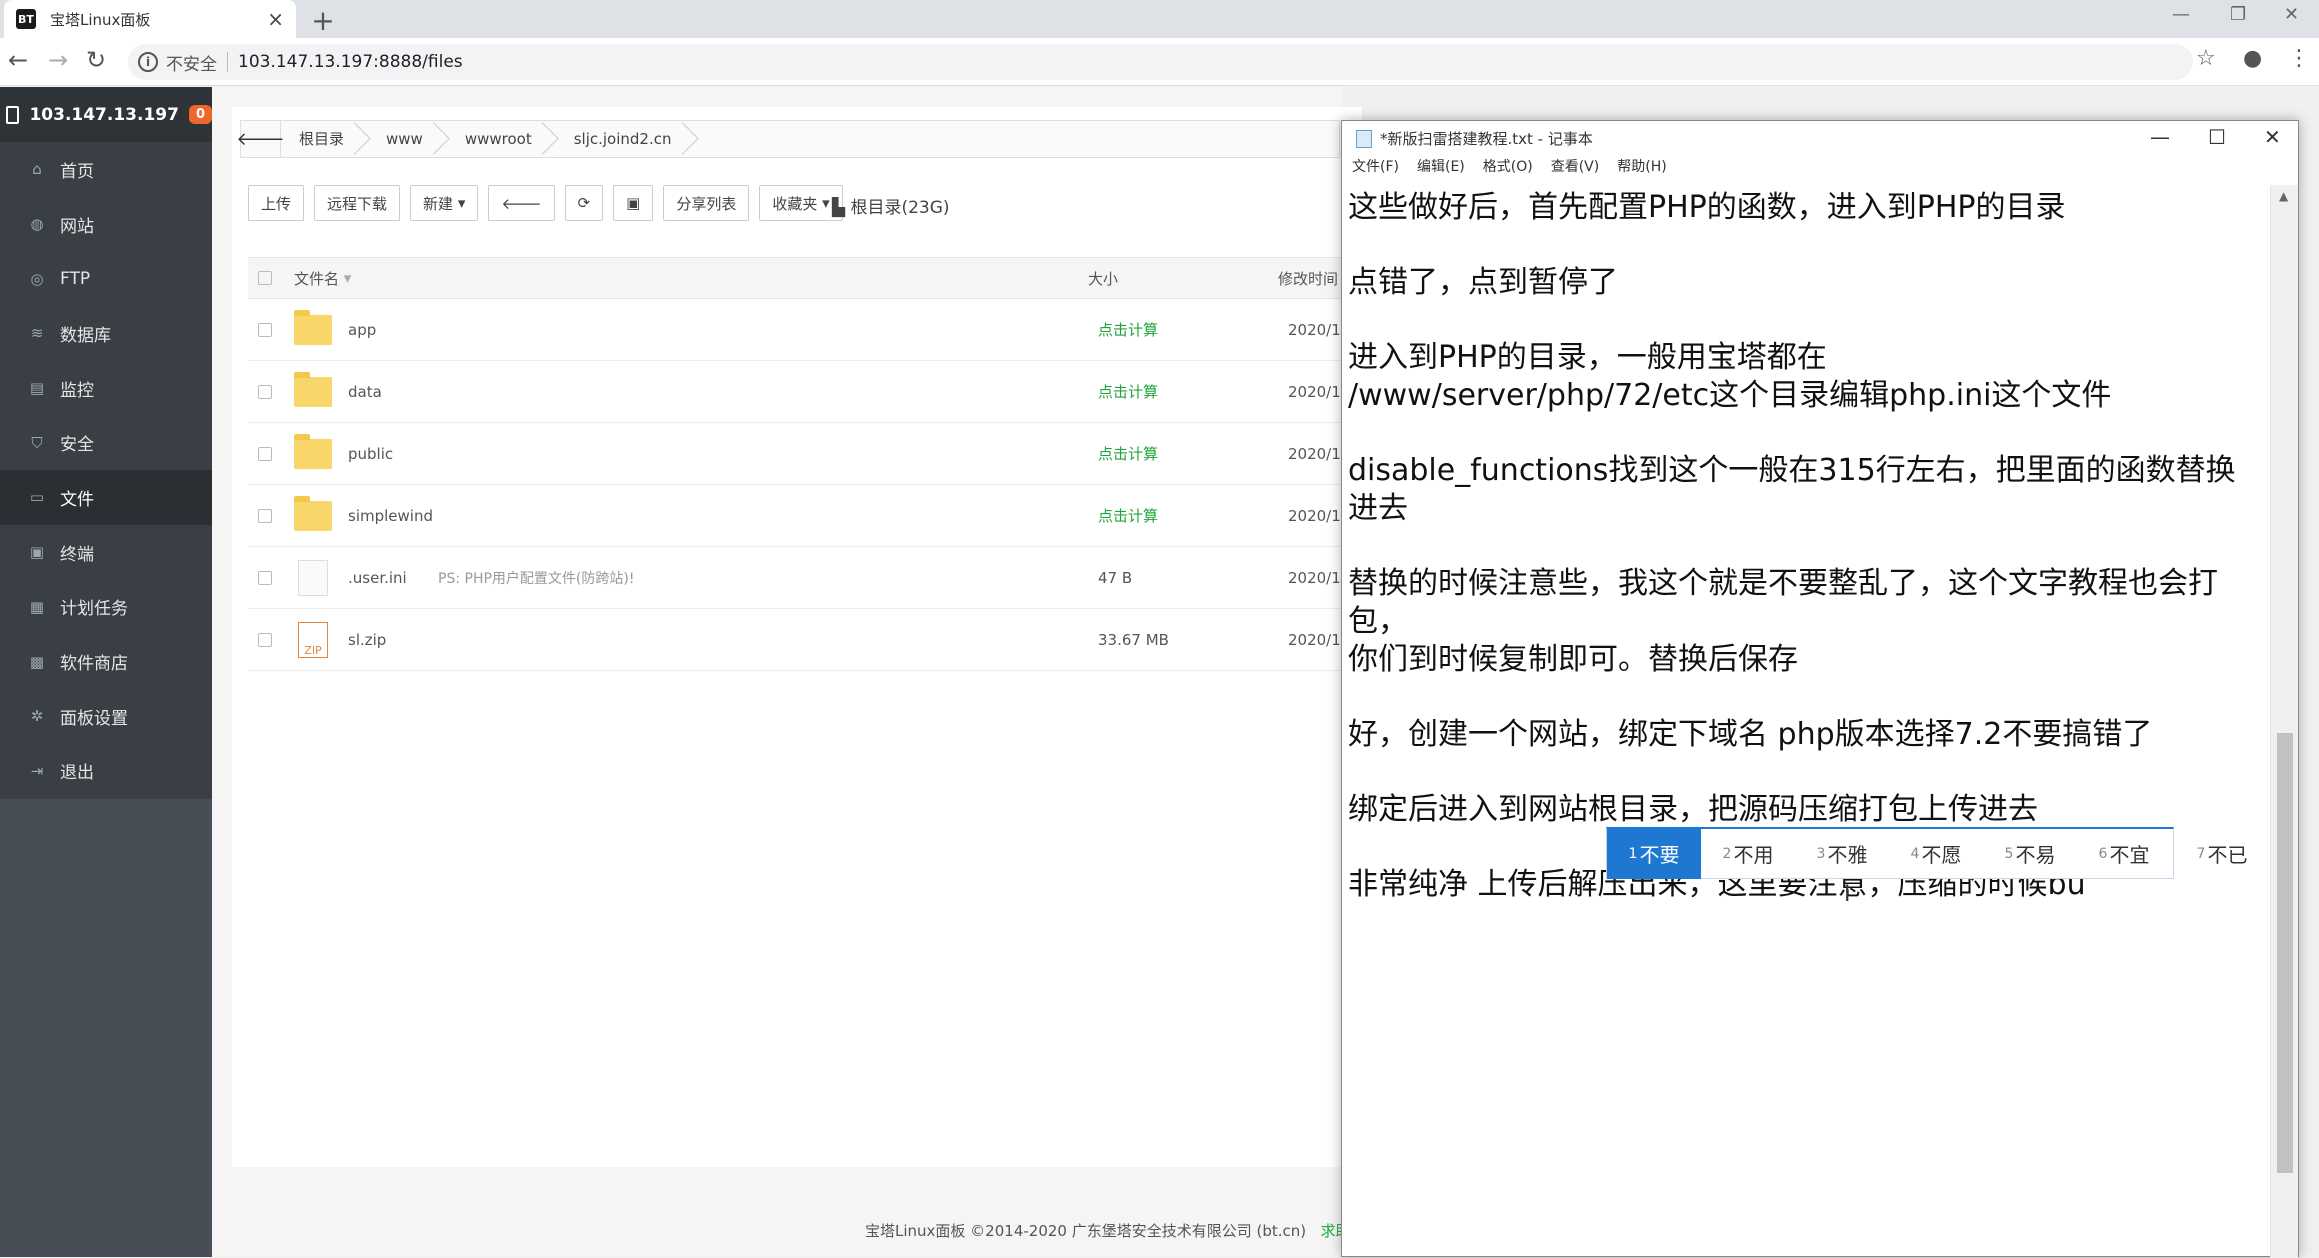 This screenshot has width=2319, height=1258. Describe the element at coordinates (106, 552) in the screenshot. I see `sidebar-item: ▣ 终端` at that location.